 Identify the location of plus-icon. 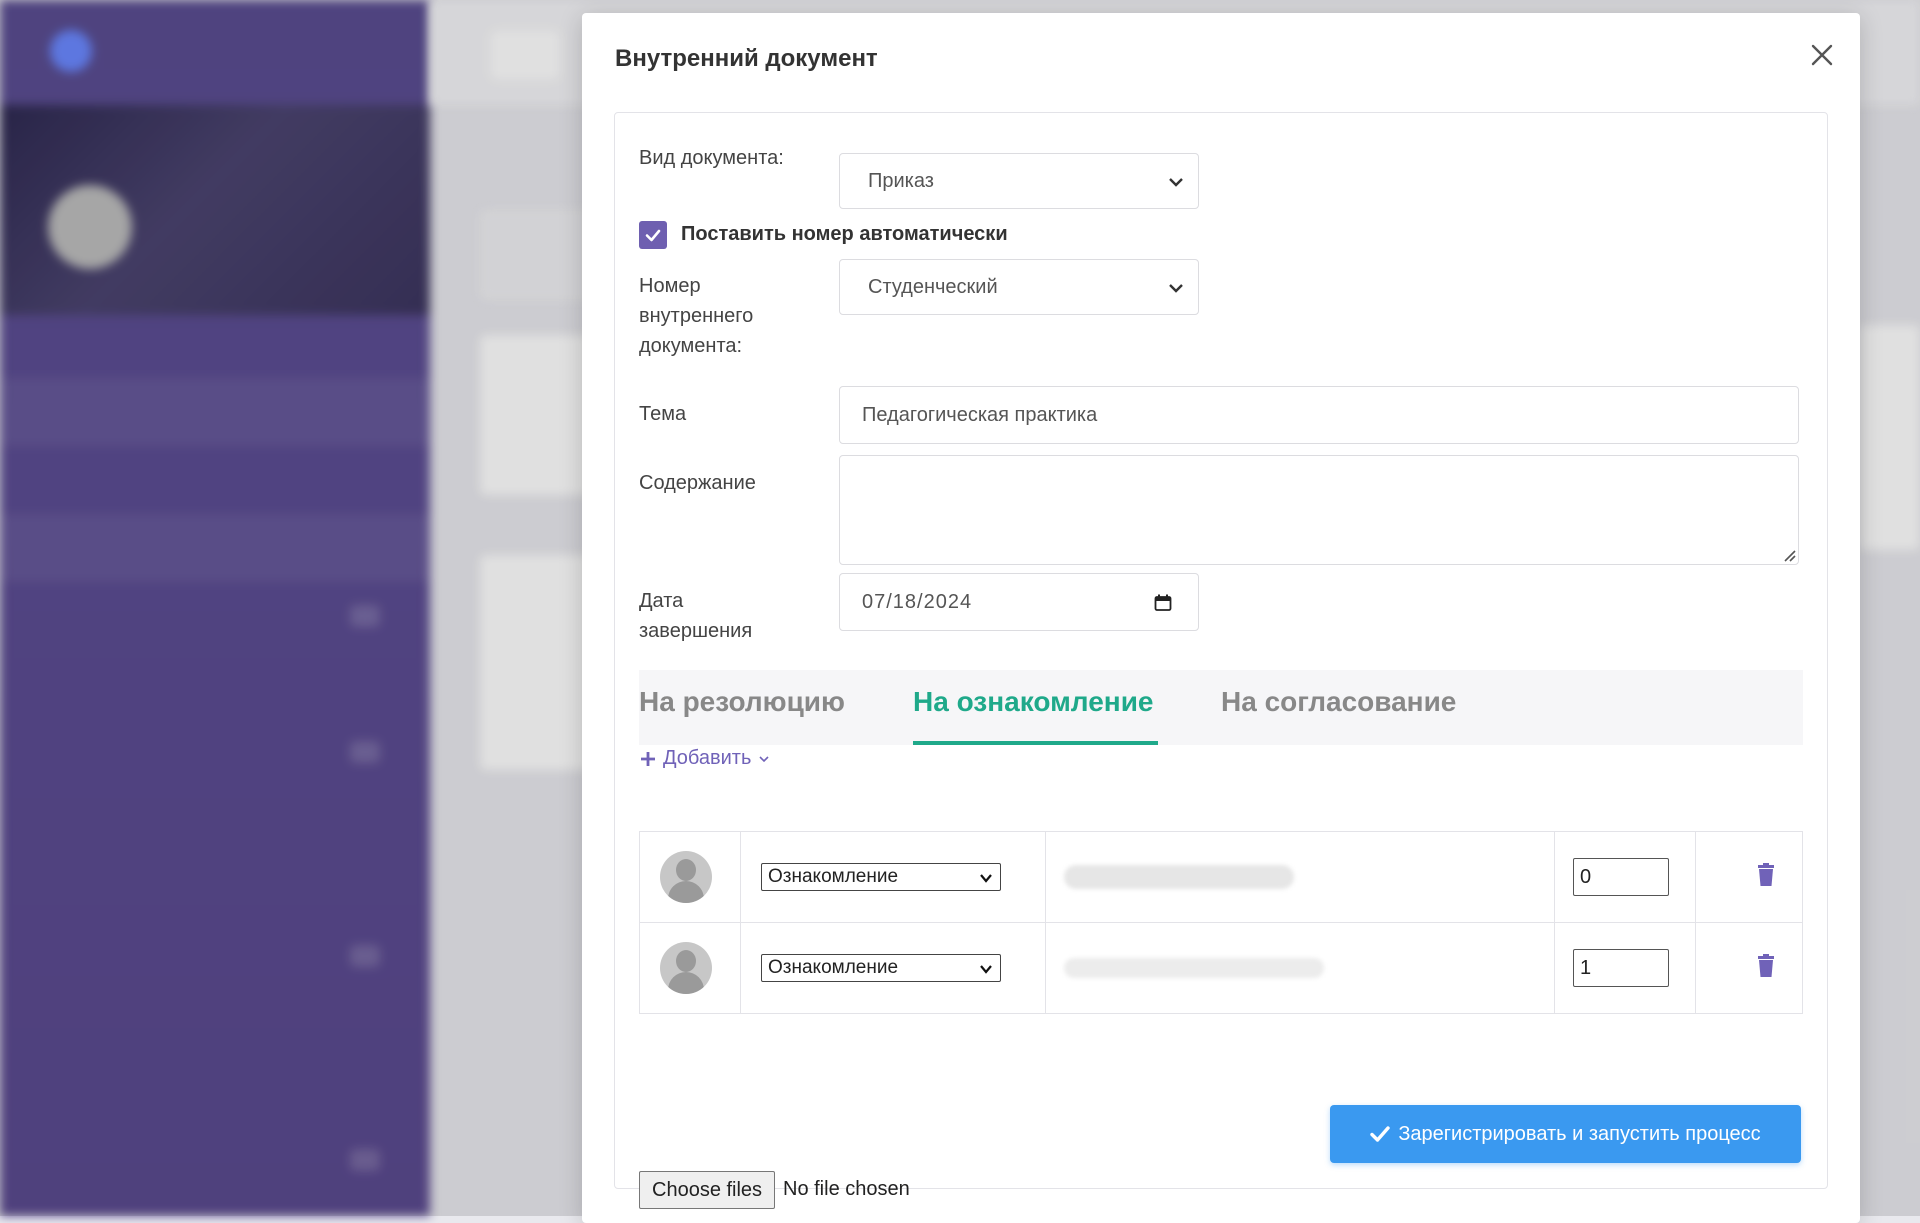
(648, 758).